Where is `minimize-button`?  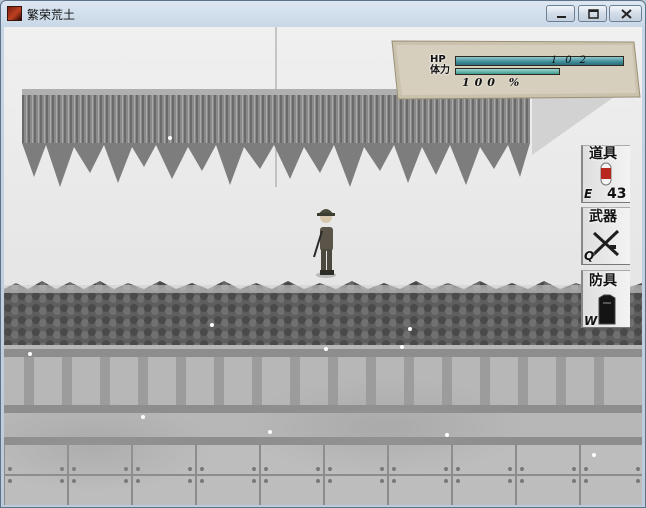
minimize-button is located at coordinates (560, 13).